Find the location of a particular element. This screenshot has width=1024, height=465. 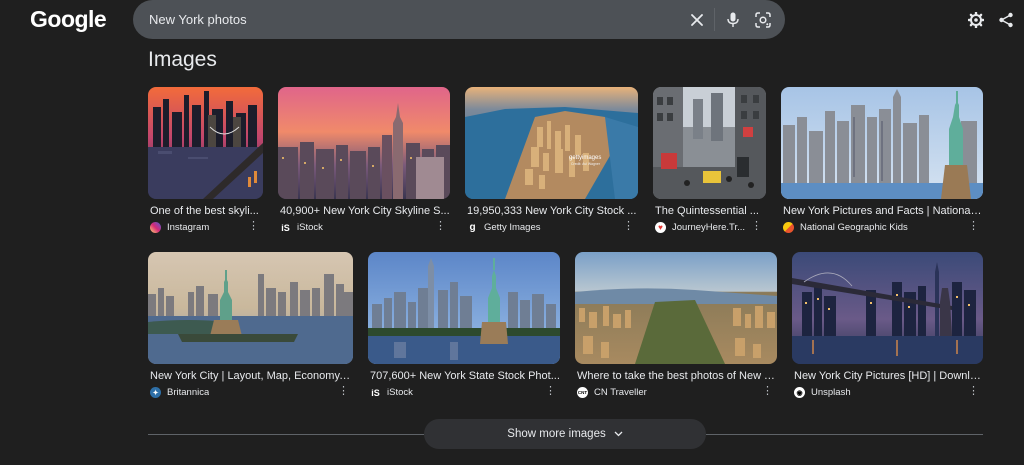

search-divider is located at coordinates (714, 19).